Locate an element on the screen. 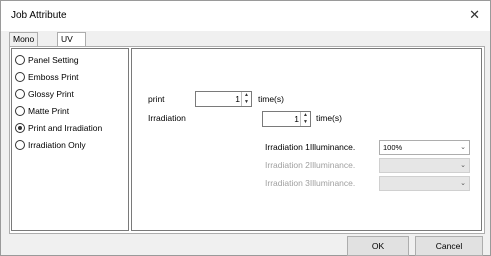 The image size is (491, 256). tab-mono-color: Mono Color is located at coordinates (24, 44).